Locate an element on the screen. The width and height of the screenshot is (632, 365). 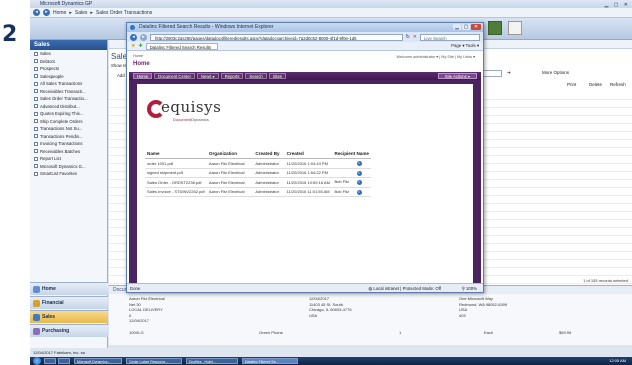
sidebar-item: Invoicing Transactions is located at coordinates (68, 144).